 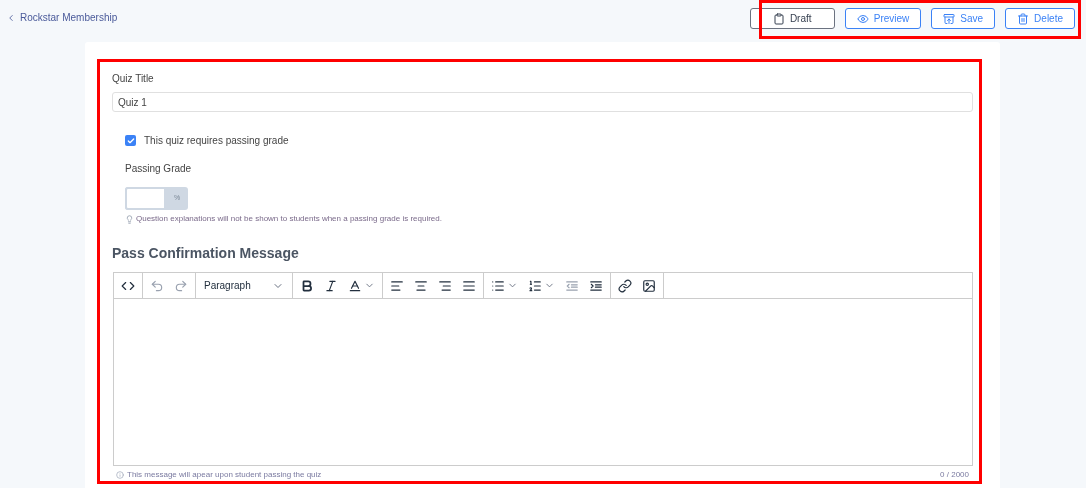 I want to click on check-icon, so click(x=130, y=140).